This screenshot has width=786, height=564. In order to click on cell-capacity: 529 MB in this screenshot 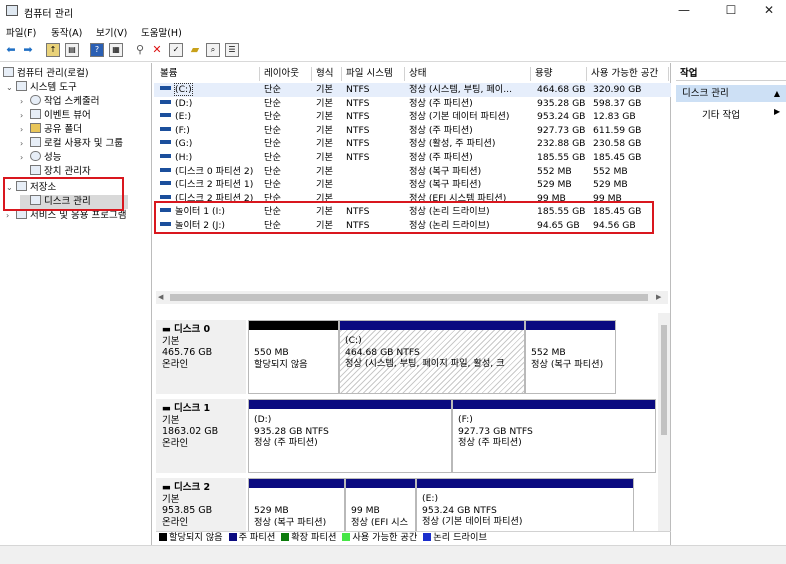, I will do `click(554, 185)`.